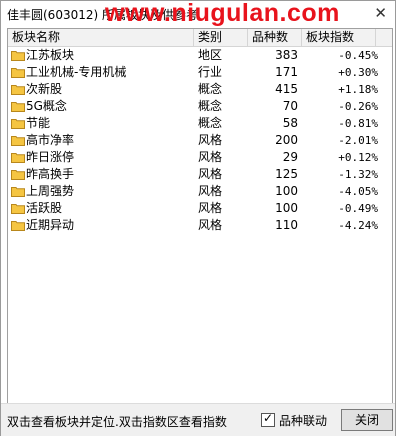 The height and width of the screenshot is (436, 396). Describe the element at coordinates (358, 157) in the screenshot. I see `sector-change: +0.12%` at that location.